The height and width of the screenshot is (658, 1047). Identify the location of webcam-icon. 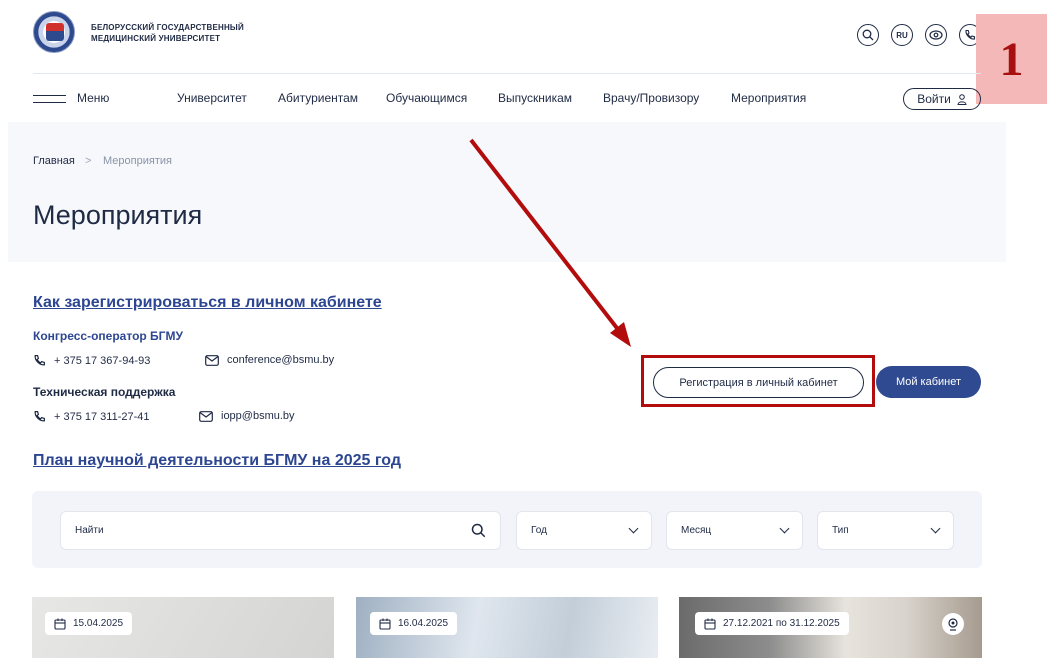
(953, 624).